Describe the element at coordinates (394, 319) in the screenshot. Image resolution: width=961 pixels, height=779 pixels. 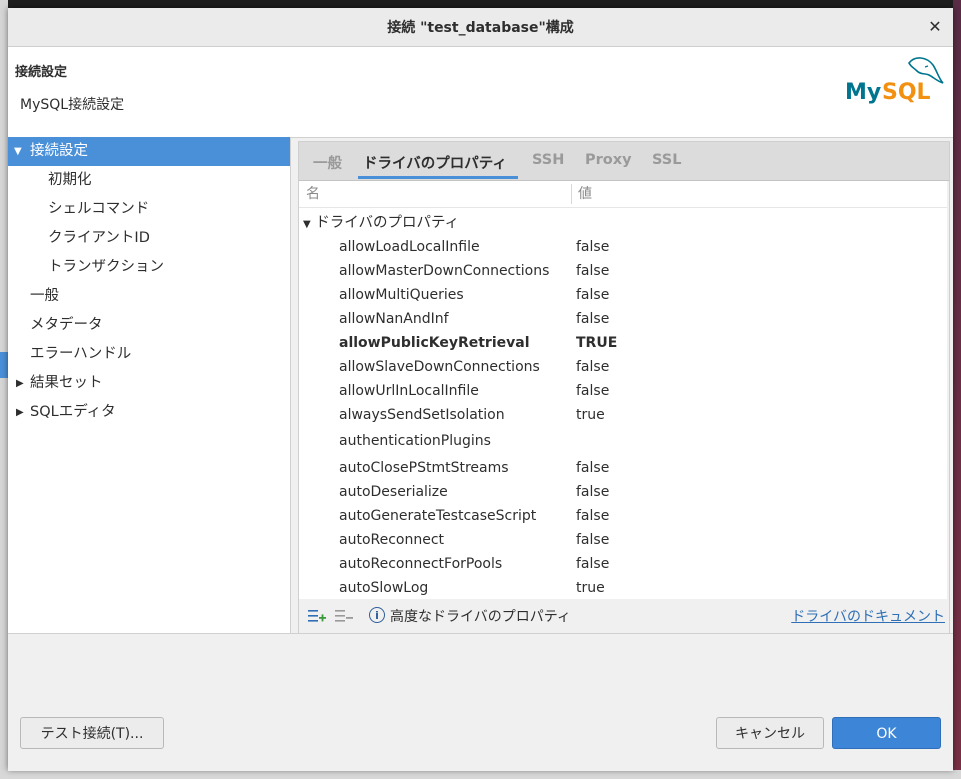
I see `property-name: allowNanAndInf` at that location.